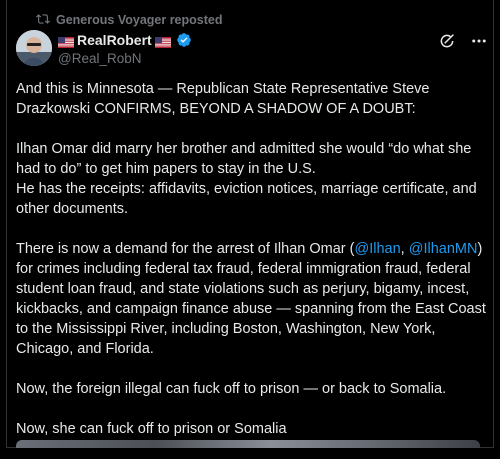  I want to click on repost-banner: Generous Voyager reposted, so click(129, 20).